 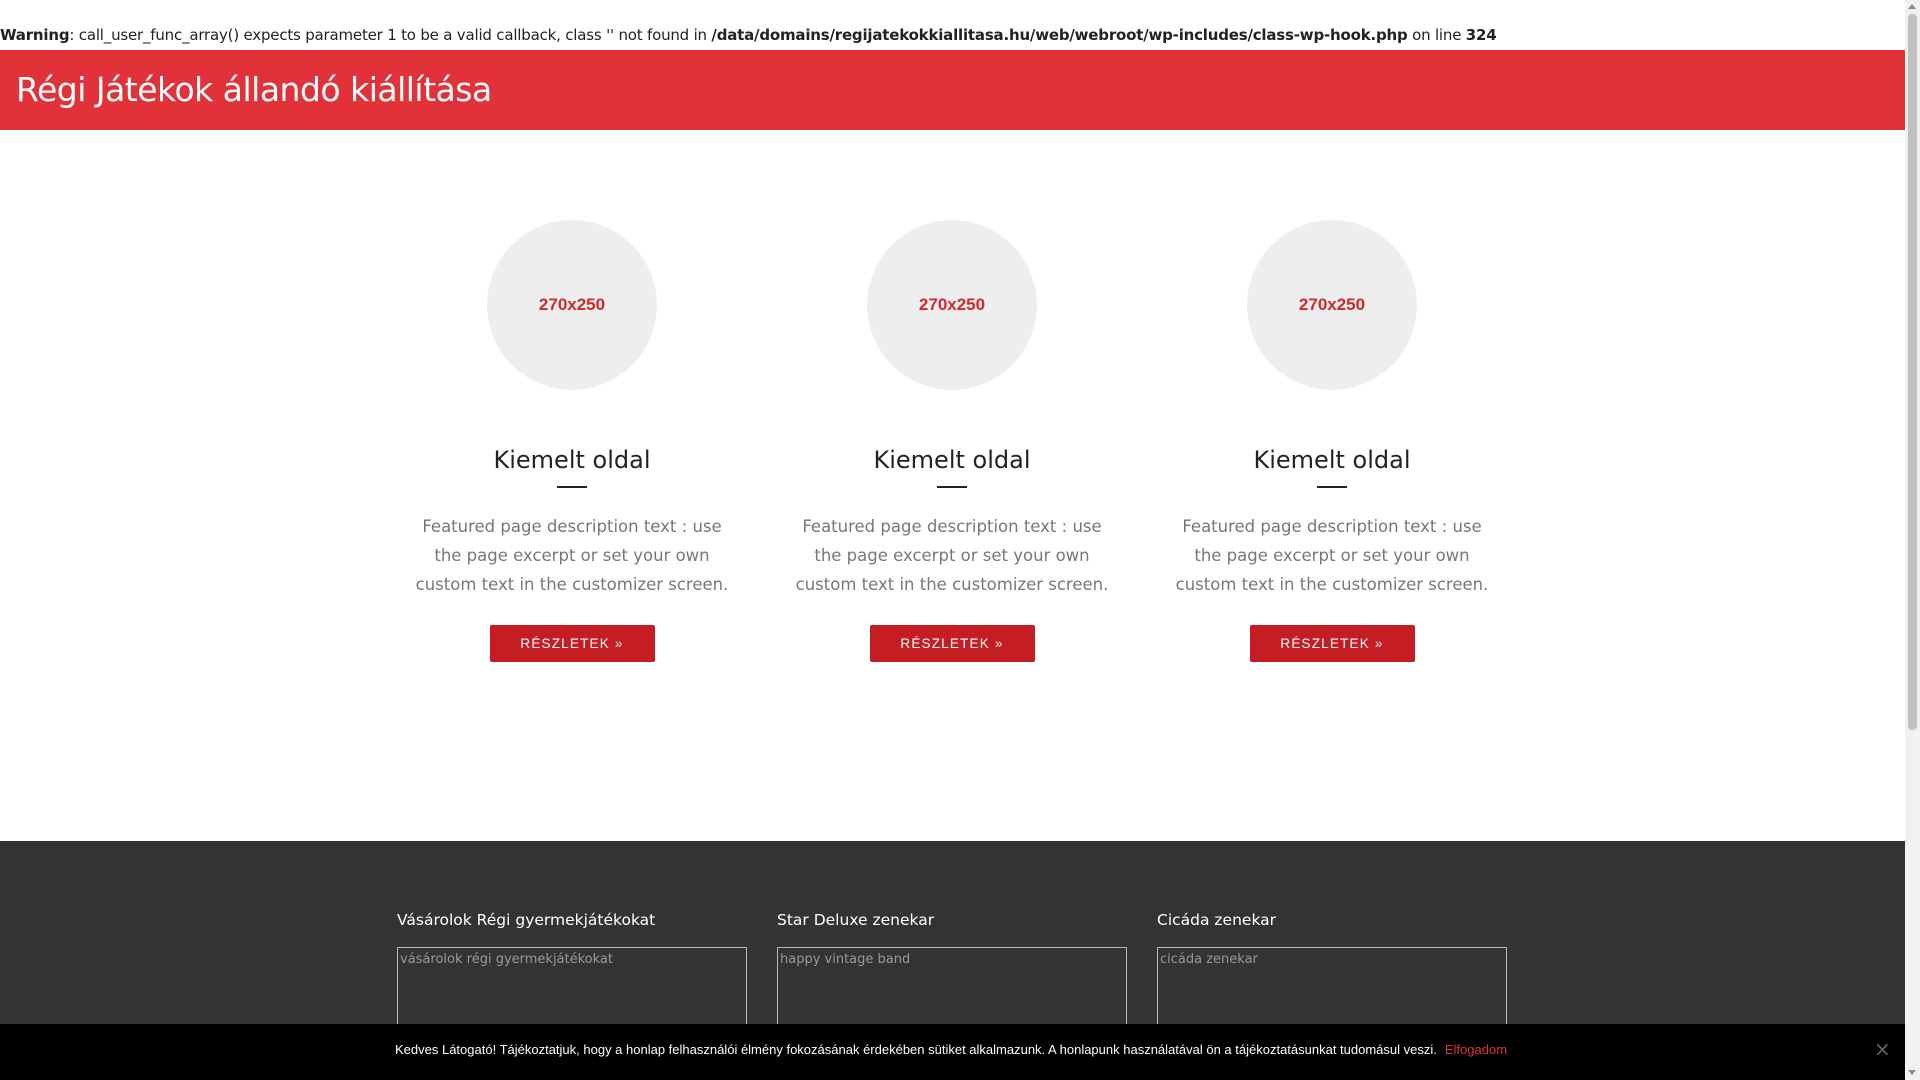 What do you see at coordinates (1481, 35) in the screenshot?
I see `warning-line-number: 324` at bounding box center [1481, 35].